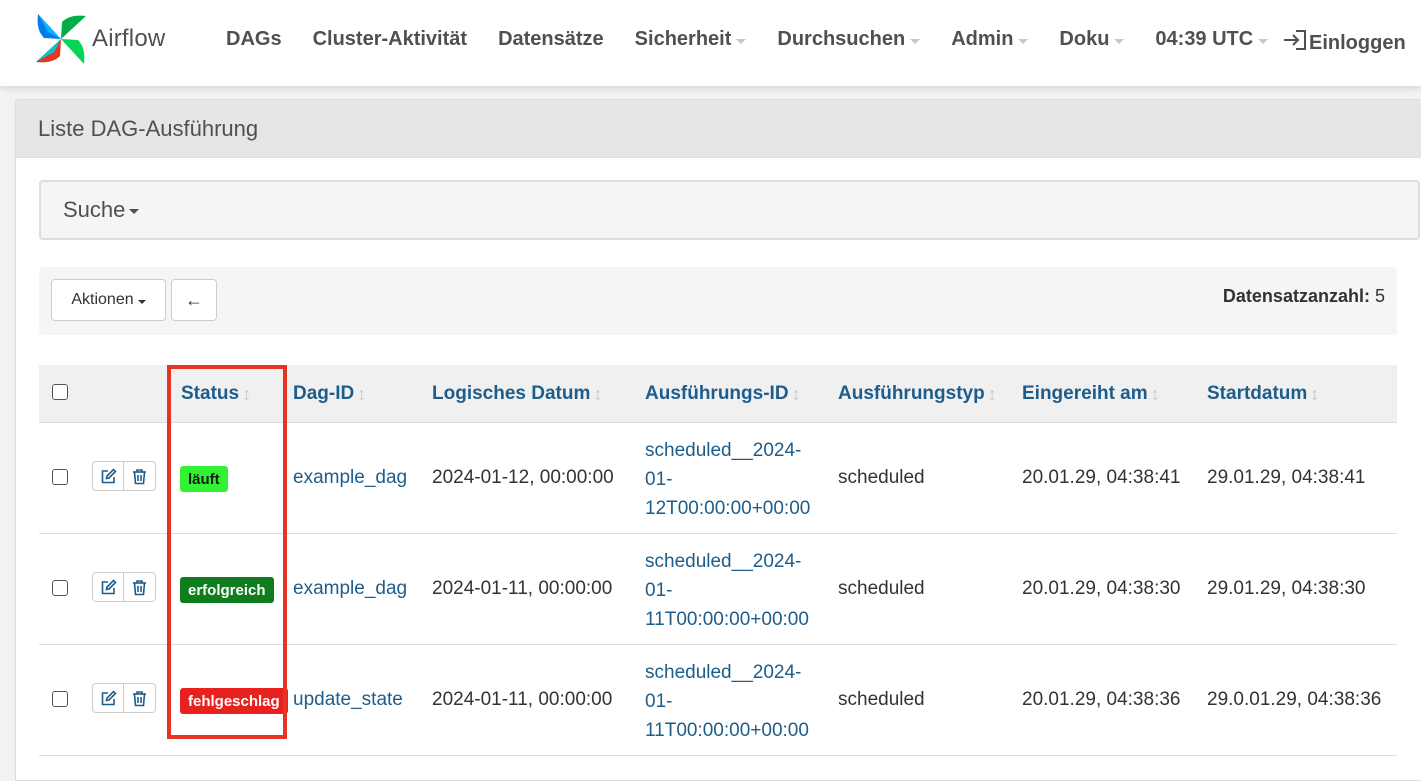 The height and width of the screenshot is (781, 1421). I want to click on column-label: Startdatum, so click(1257, 393).